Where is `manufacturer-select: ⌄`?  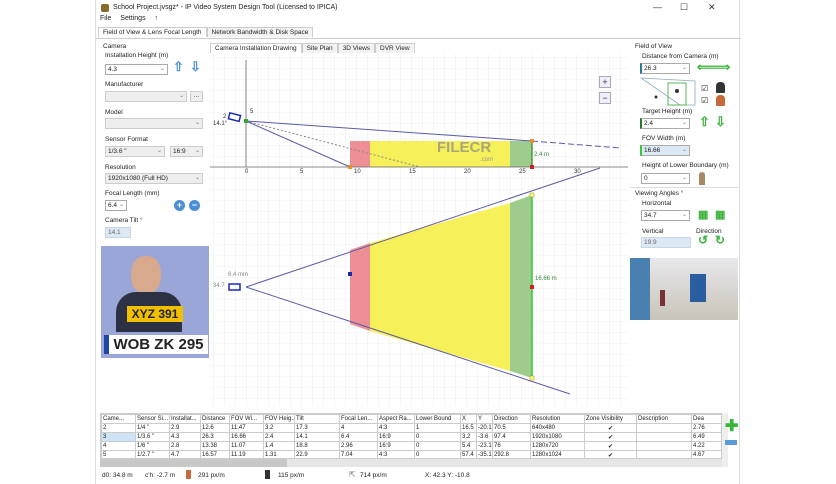 manufacturer-select: ⌄ is located at coordinates (146, 96).